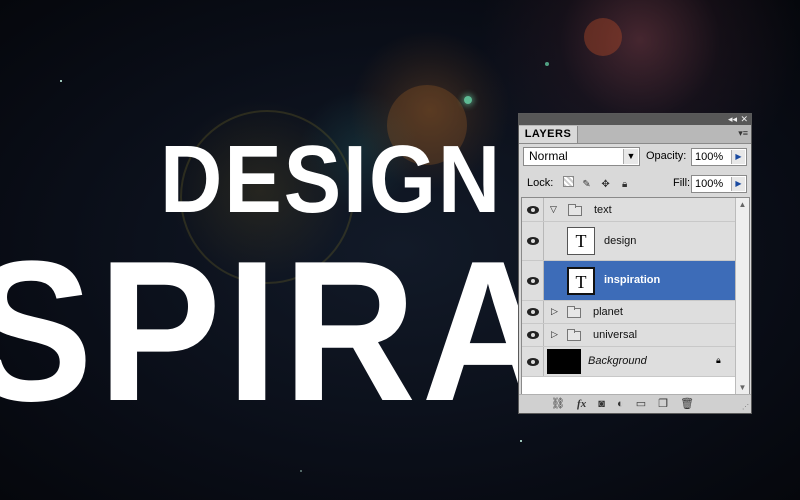  Describe the element at coordinates (581, 156) in the screenshot. I see `blend-mode-select: Normal ▼` at that location.